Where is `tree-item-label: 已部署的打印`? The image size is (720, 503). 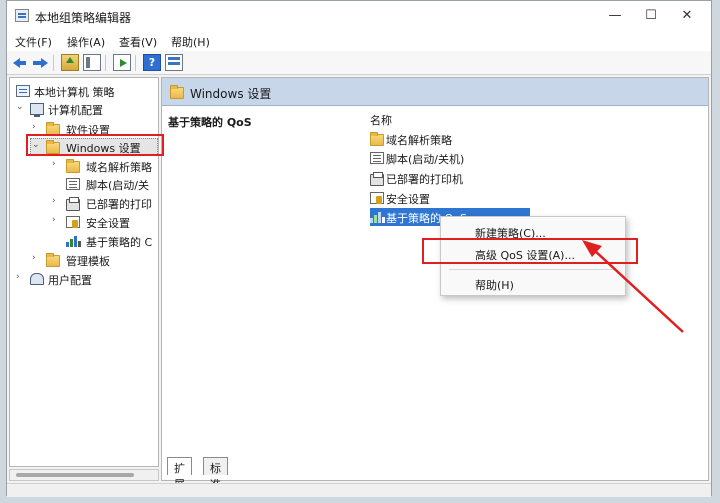 tree-item-label: 已部署的打印 is located at coordinates (119, 204).